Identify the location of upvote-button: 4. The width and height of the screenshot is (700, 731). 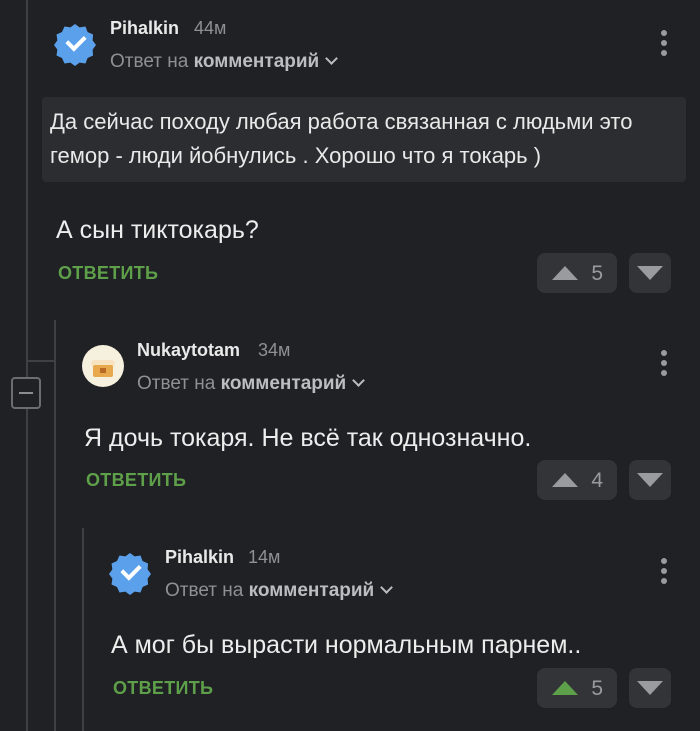
(577, 480).